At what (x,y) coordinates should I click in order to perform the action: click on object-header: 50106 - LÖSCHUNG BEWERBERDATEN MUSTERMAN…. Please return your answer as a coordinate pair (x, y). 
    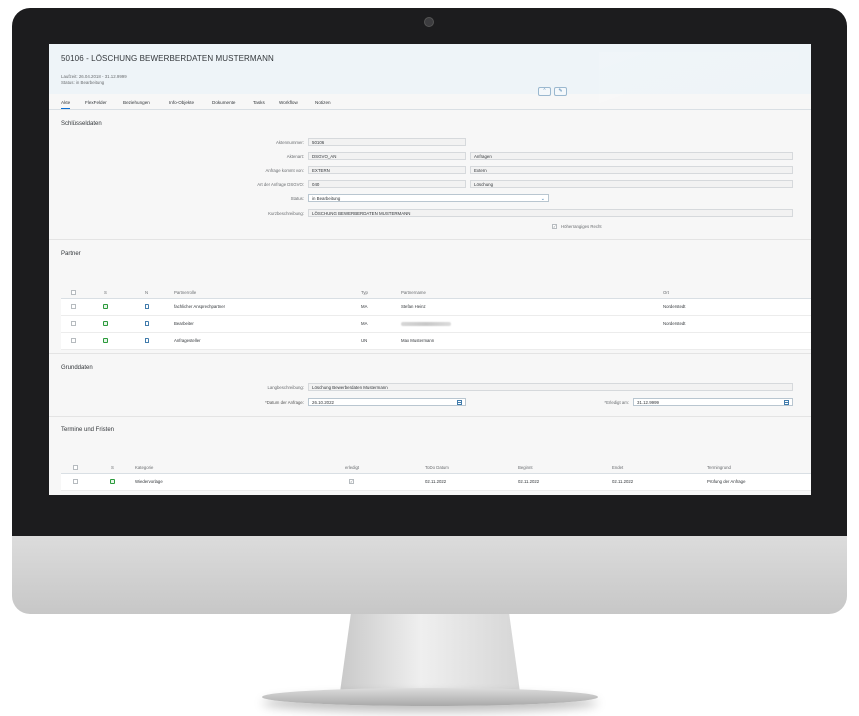
    Looking at the image, I should click on (430, 69).